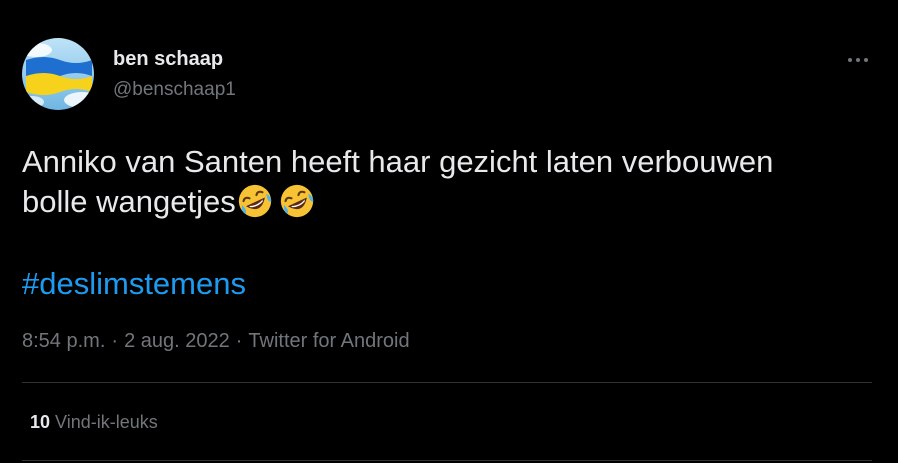 The image size is (898, 463). Describe the element at coordinates (177, 341) in the screenshot. I see `tweet-date: 2 aug. 2022` at that location.